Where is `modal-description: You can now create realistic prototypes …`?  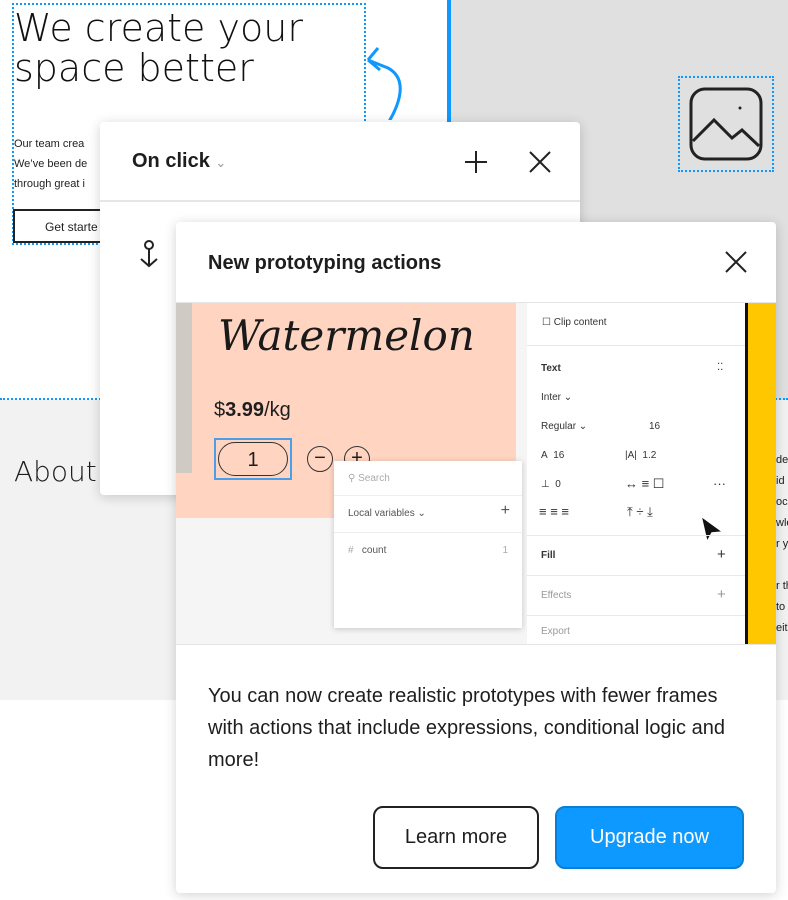 modal-description: You can now create realistic prototypes … is located at coordinates (466, 728).